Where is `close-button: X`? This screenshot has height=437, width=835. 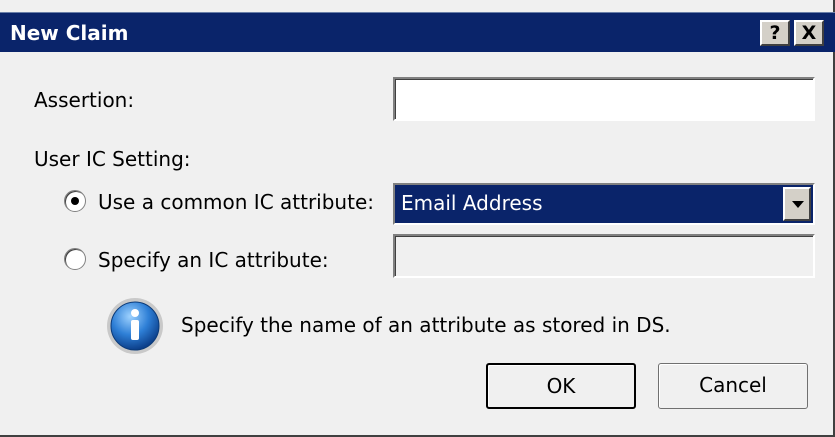
close-button: X is located at coordinates (809, 33).